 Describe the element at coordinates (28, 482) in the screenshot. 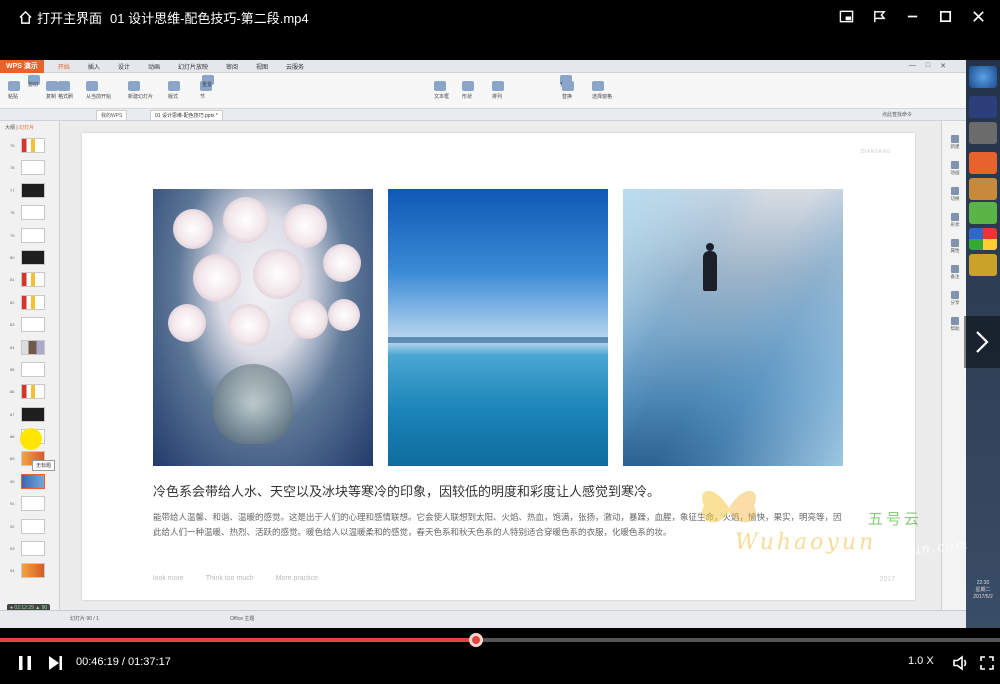

I see `slide-thumbnail: 90` at that location.